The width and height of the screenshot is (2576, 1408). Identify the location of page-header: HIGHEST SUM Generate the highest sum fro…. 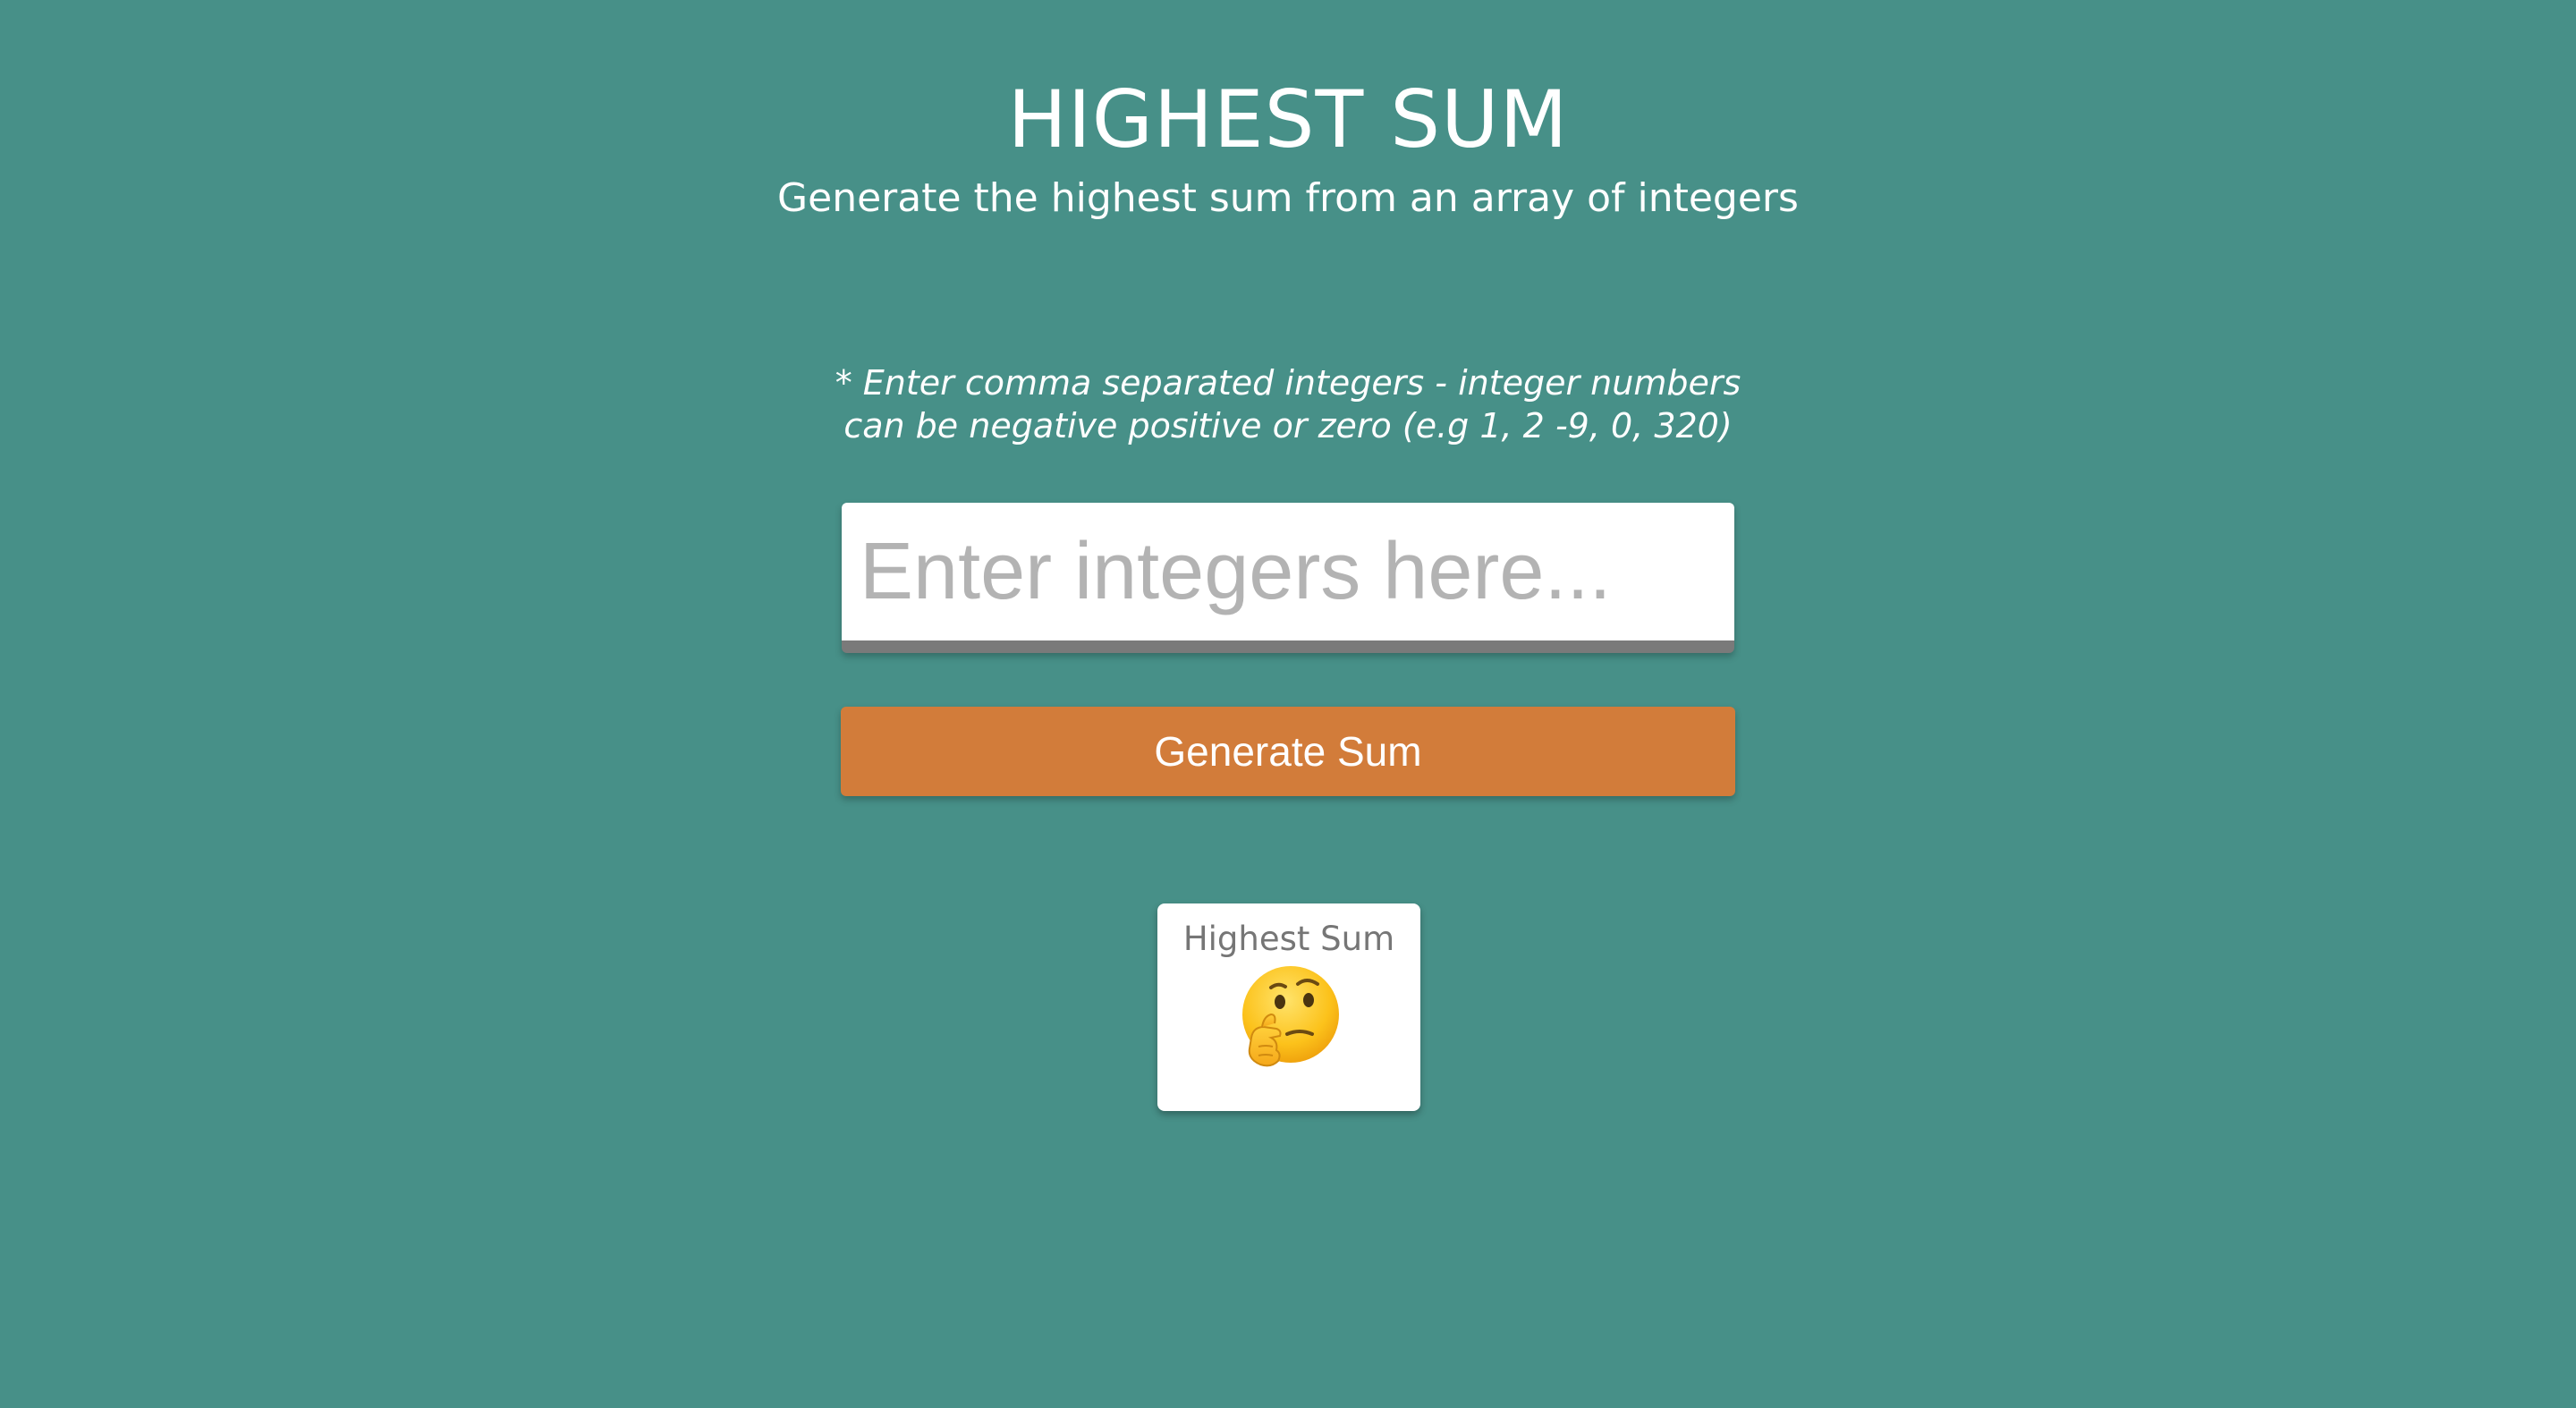
(1288, 147).